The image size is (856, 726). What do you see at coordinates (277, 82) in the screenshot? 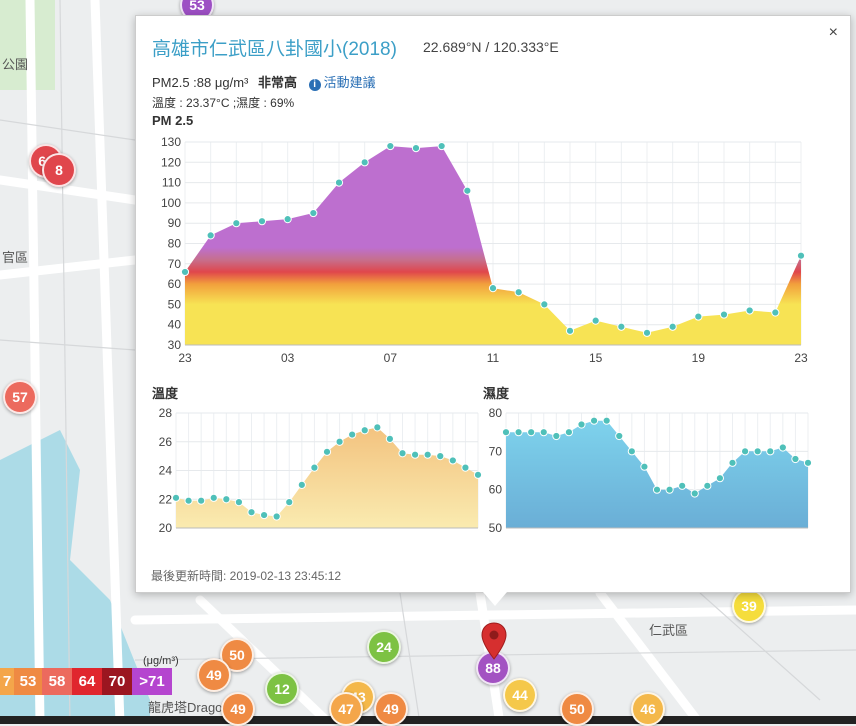
I see `pm-level: 非常高` at bounding box center [277, 82].